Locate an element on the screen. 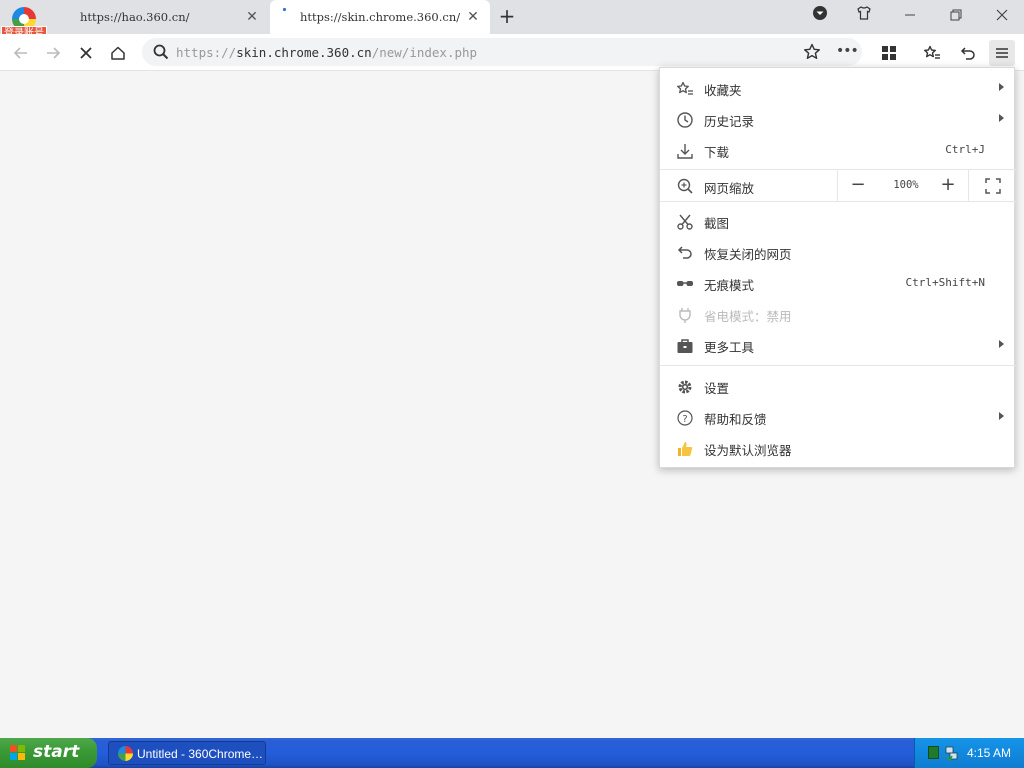  network-icon is located at coordinates (952, 753).